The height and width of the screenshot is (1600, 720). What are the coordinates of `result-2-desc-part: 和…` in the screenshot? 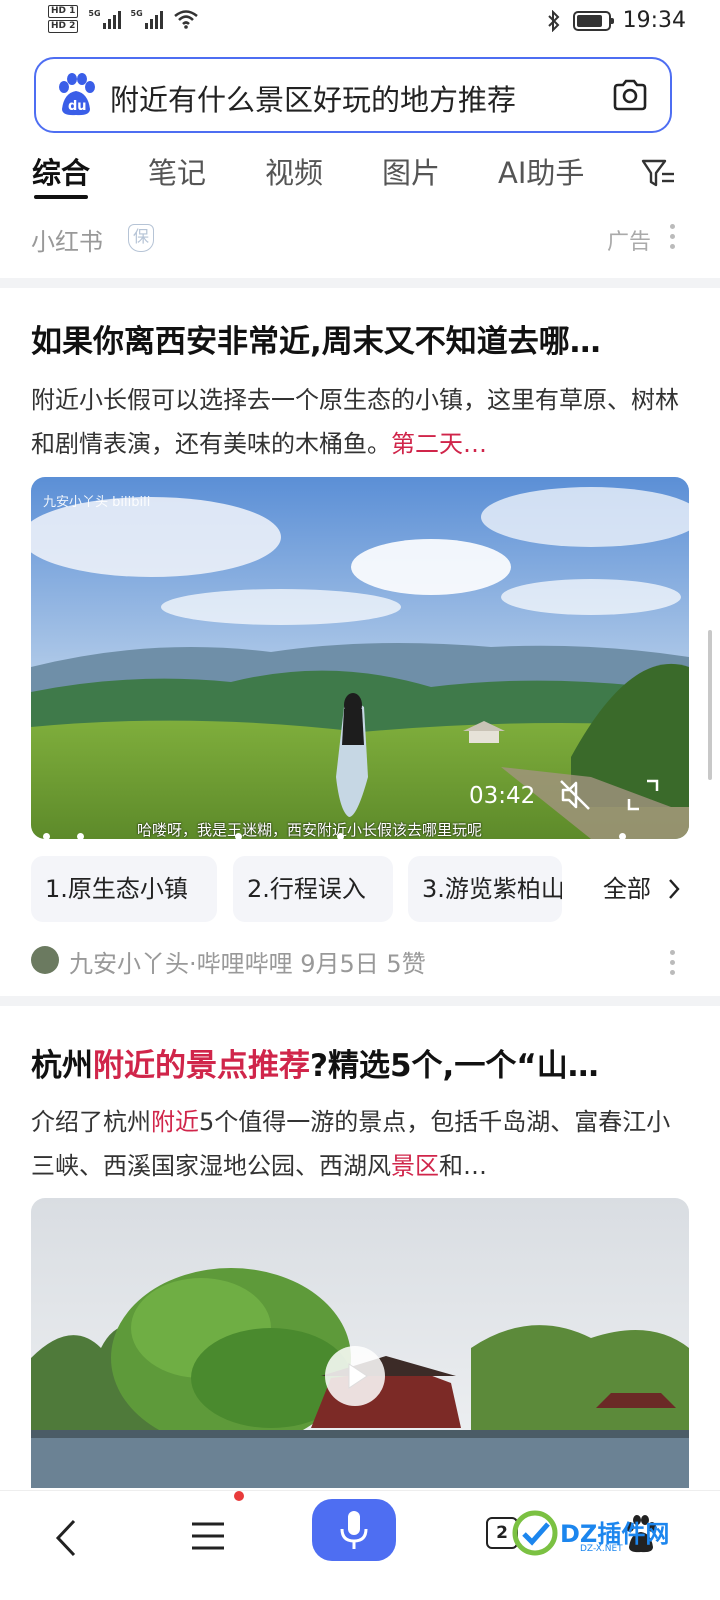 It's located at (463, 1166).